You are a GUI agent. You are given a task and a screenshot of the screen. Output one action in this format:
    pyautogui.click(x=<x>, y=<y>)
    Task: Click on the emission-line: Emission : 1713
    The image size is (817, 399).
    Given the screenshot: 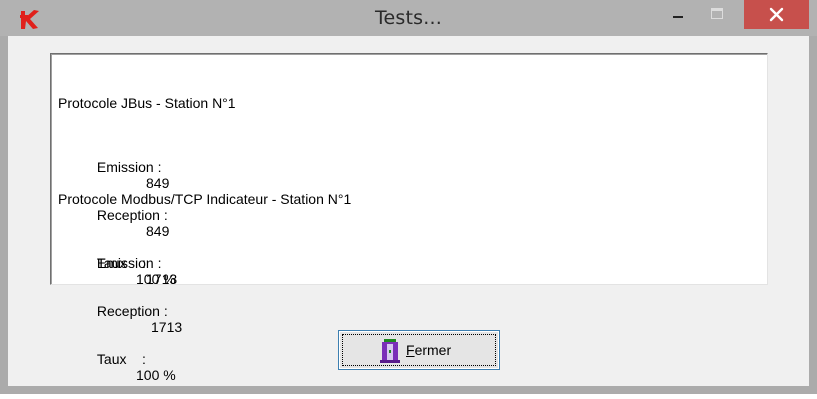 What is the action you would take?
    pyautogui.click(x=204, y=263)
    